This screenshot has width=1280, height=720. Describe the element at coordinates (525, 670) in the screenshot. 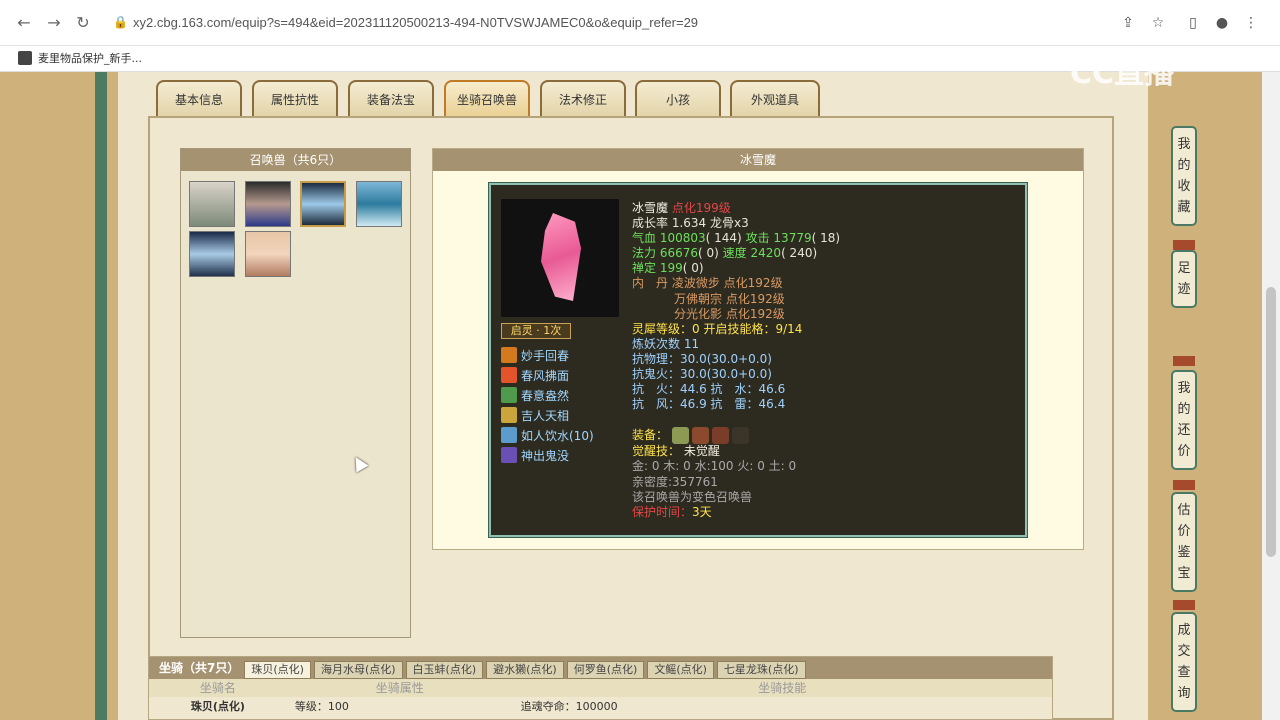

I see `mount-tab: 避水獭(点化)` at that location.